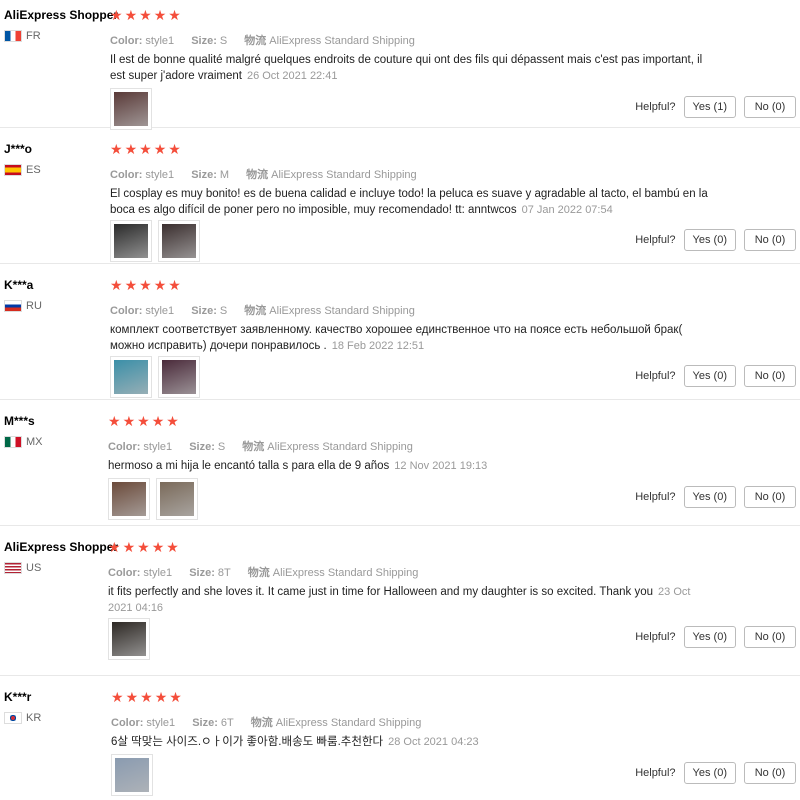  Describe the element at coordinates (441, 466) in the screenshot. I see `review-date: 12 Nov 2021 19:13` at that location.